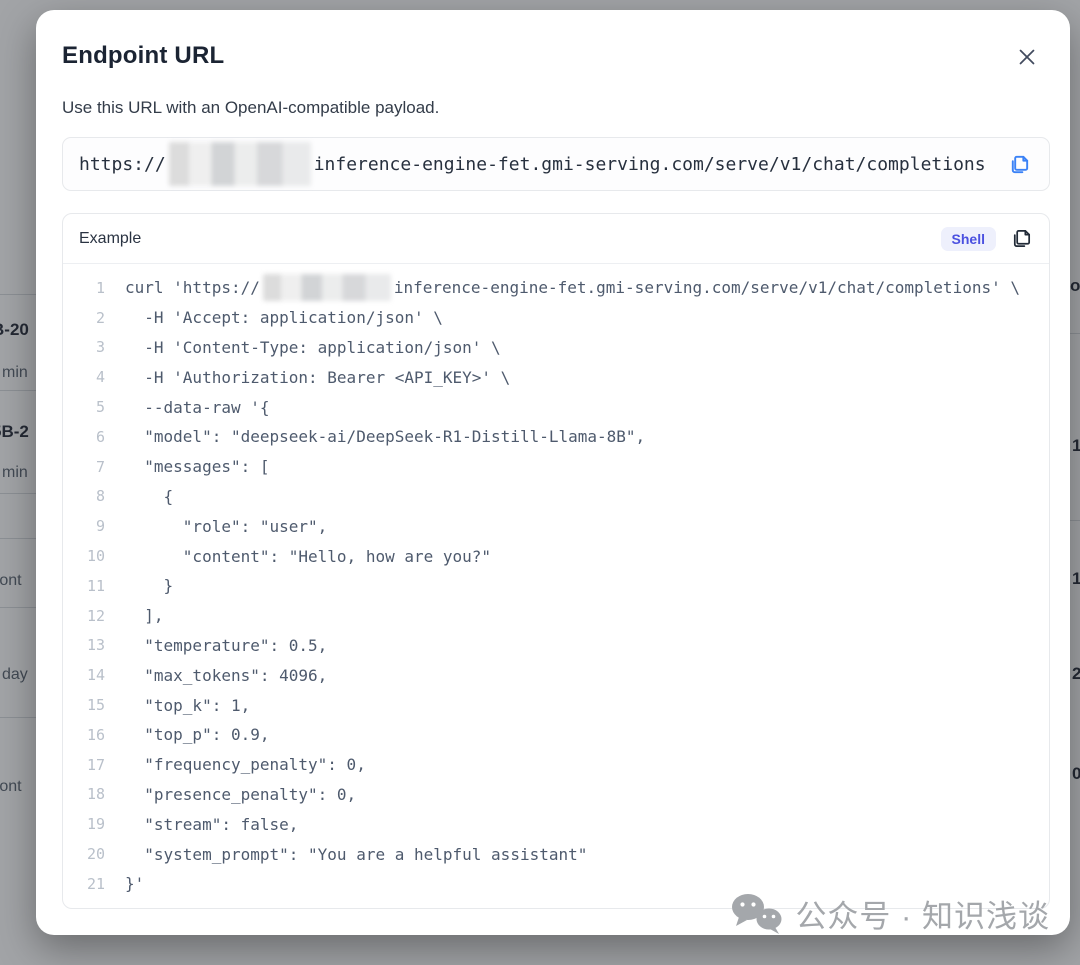 This screenshot has width=1080, height=965. I want to click on code-text: "role": "user",, so click(226, 526).